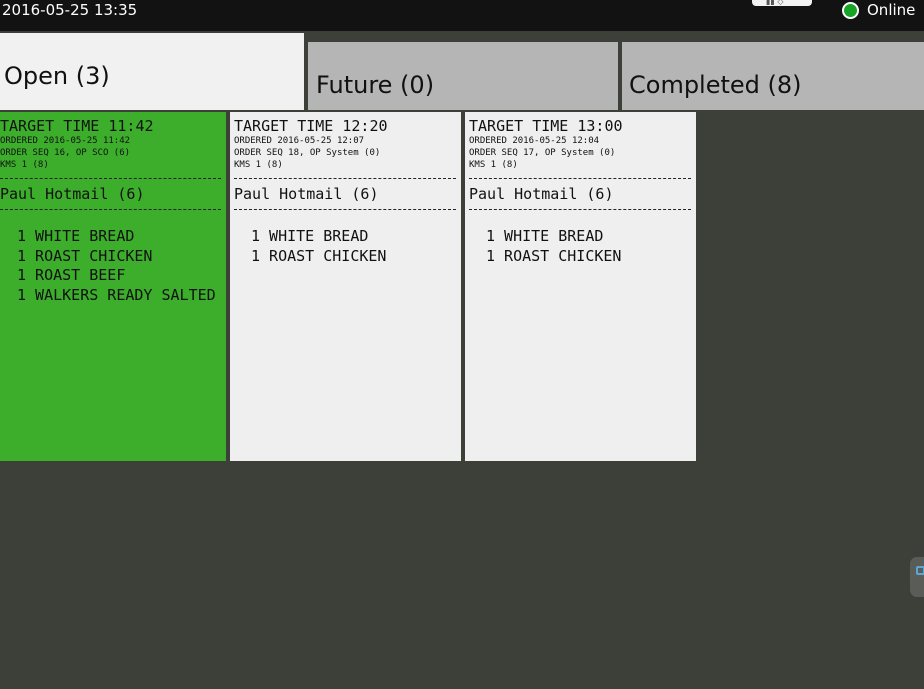  I want to click on ticket-ordered: ORDERED 2016-05-25 11:42, so click(65, 141).